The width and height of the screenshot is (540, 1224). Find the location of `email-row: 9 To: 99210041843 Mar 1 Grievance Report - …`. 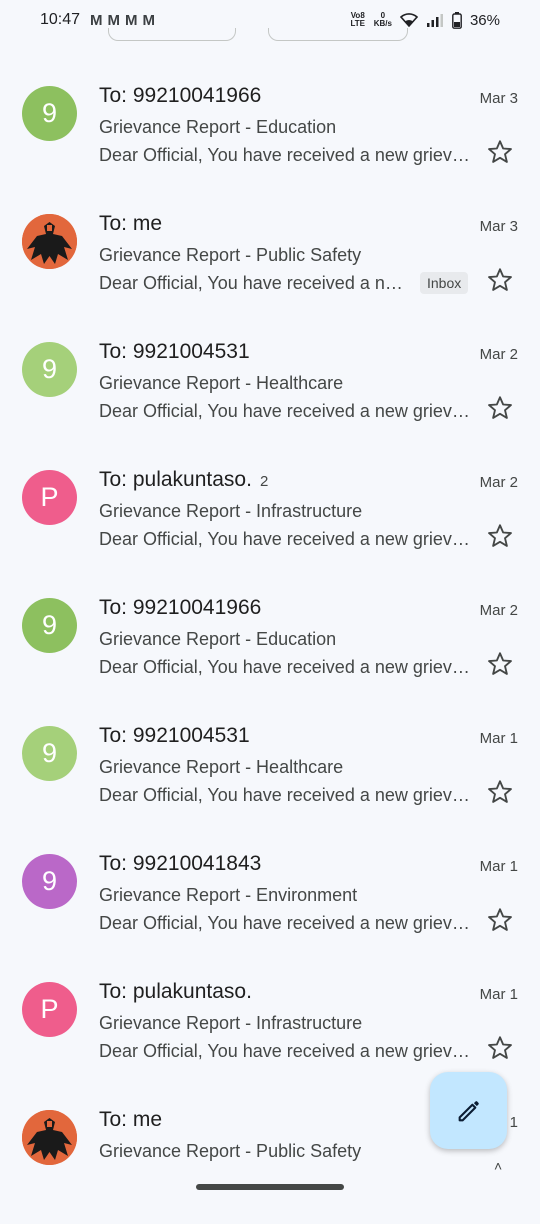

email-row: 9 To: 99210041843 Mar 1 Grievance Report - … is located at coordinates (270, 904).